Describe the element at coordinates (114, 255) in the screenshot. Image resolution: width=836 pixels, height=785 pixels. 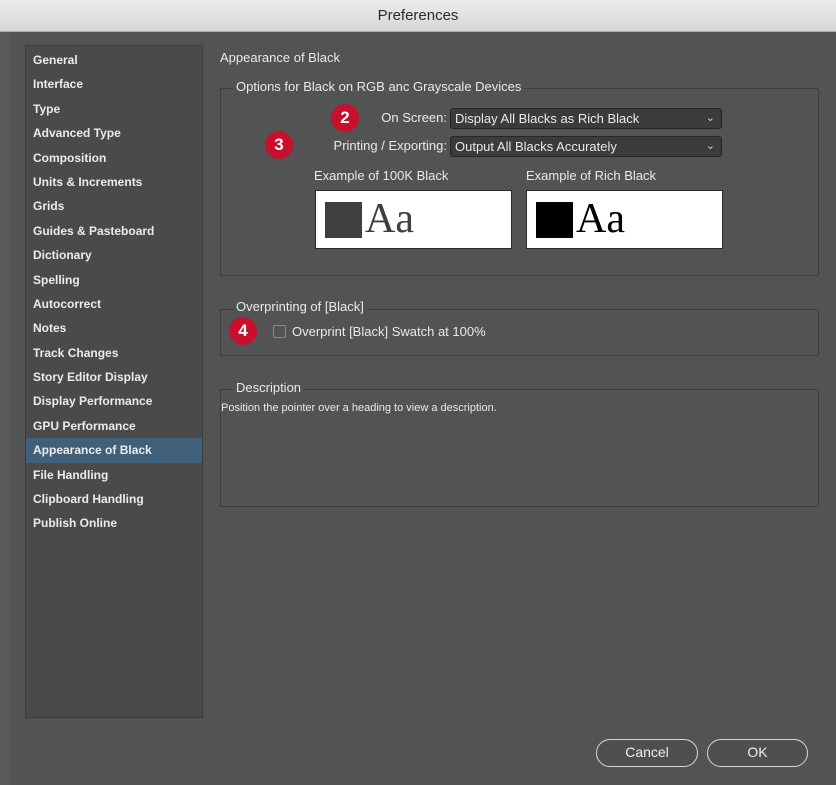
I see `sidebar-item-dictionary: Dictionary` at that location.